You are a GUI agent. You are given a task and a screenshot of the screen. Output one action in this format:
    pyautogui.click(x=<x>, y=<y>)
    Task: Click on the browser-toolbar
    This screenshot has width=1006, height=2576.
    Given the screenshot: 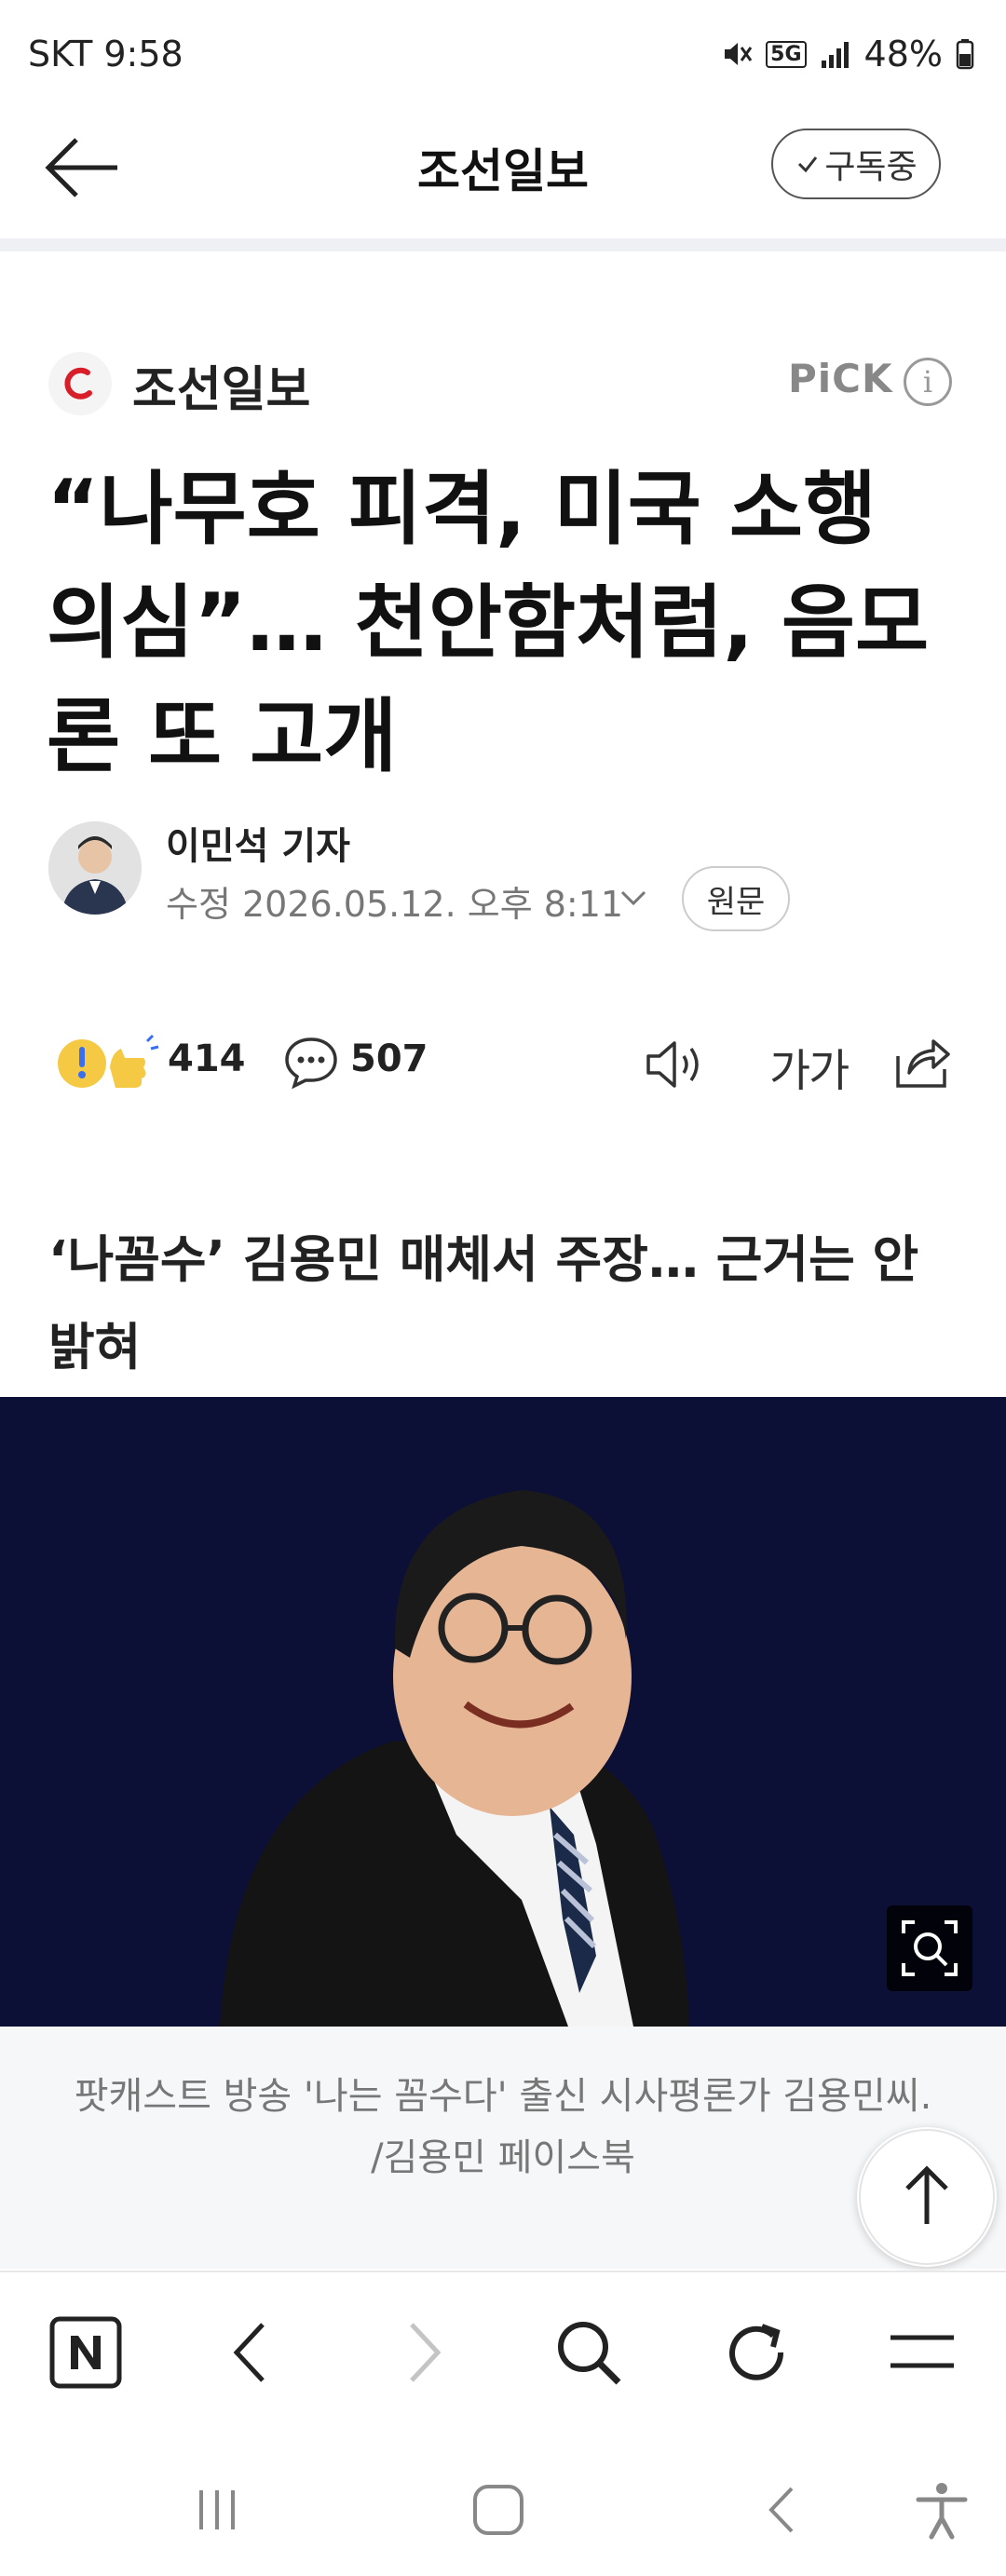 What is the action you would take?
    pyautogui.click(x=503, y=2351)
    